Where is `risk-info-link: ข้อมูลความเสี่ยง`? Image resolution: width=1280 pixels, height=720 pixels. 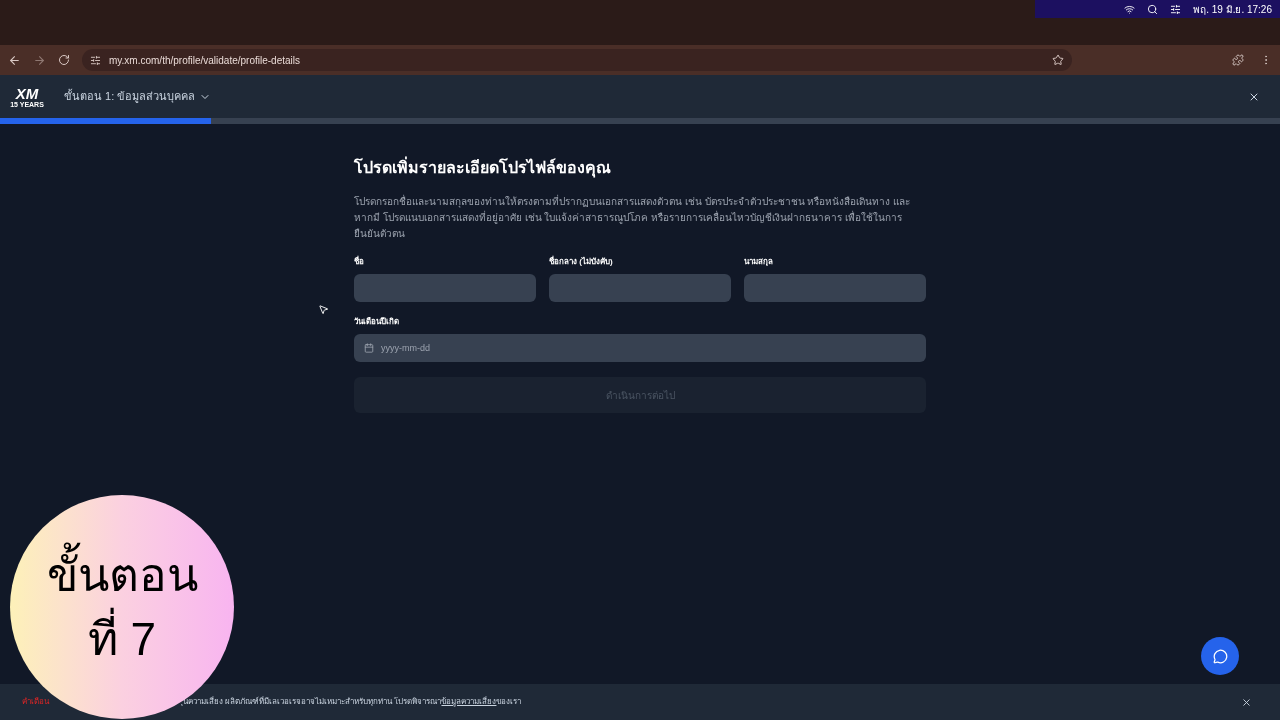
risk-info-link: ข้อมูลความเสี่ยง is located at coordinates (469, 702).